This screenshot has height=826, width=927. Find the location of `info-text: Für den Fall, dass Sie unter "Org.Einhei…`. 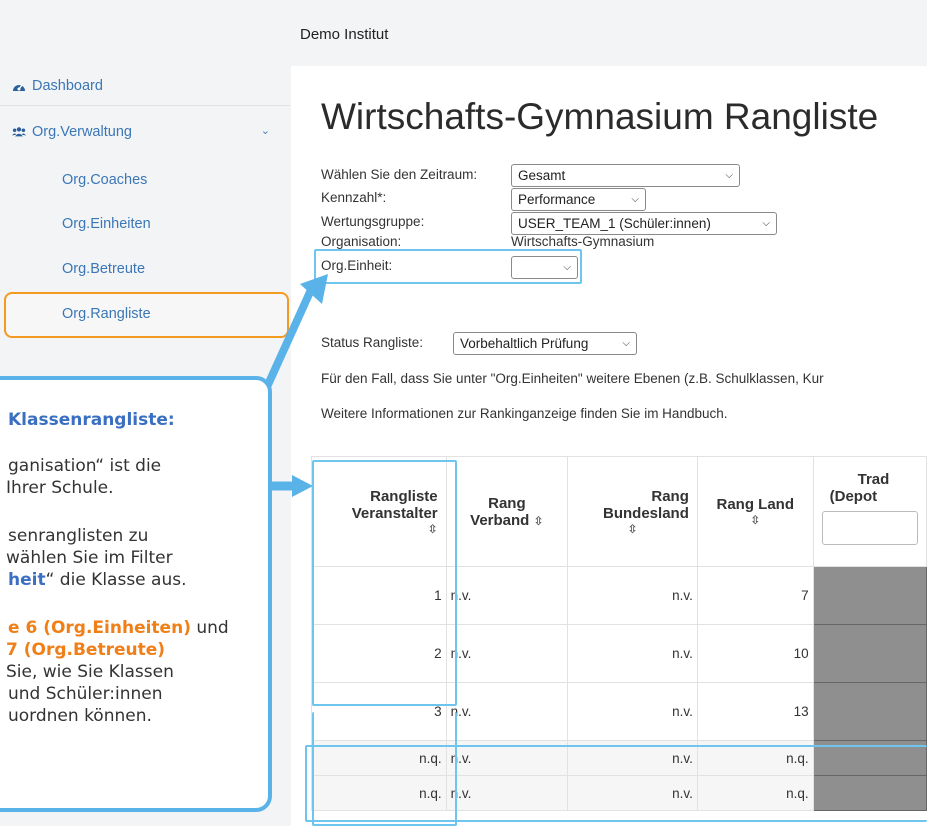

info-text: Für den Fall, dass Sie unter "Org.Einhei… is located at coordinates (572, 378).